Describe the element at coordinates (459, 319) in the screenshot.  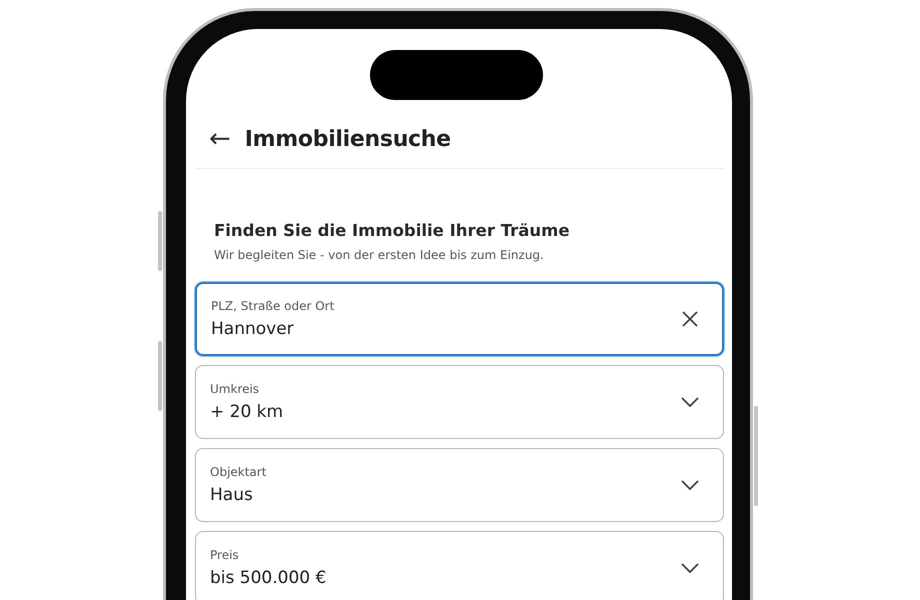
I see `input-field: PLZ, Straße oder Ort Hannover` at that location.